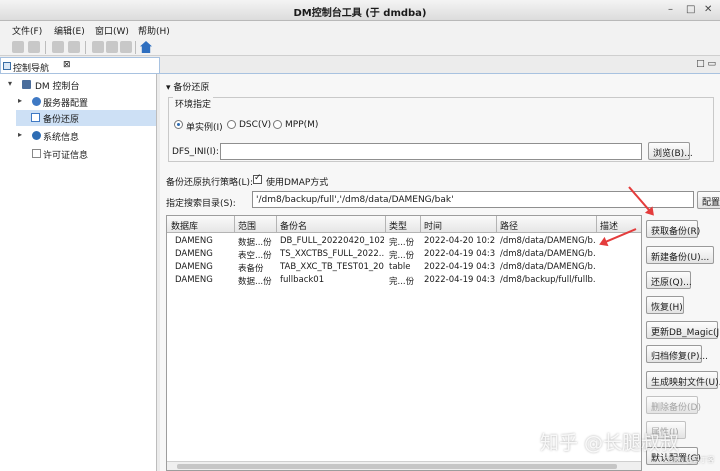  I want to click on col-header-description: 描述, so click(609, 225).